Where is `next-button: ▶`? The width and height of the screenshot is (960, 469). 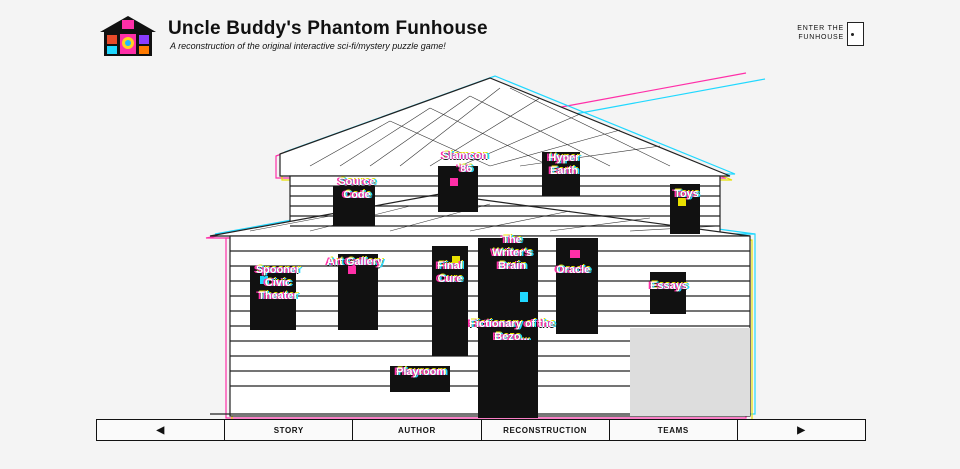
next-button: ▶ is located at coordinates (801, 430).